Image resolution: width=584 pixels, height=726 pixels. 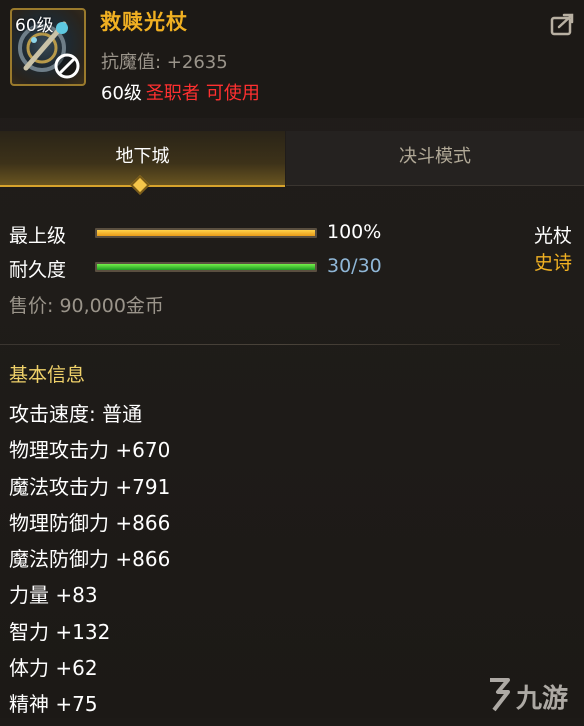 I want to click on attribute-item: 体力 +62, so click(x=53, y=668).